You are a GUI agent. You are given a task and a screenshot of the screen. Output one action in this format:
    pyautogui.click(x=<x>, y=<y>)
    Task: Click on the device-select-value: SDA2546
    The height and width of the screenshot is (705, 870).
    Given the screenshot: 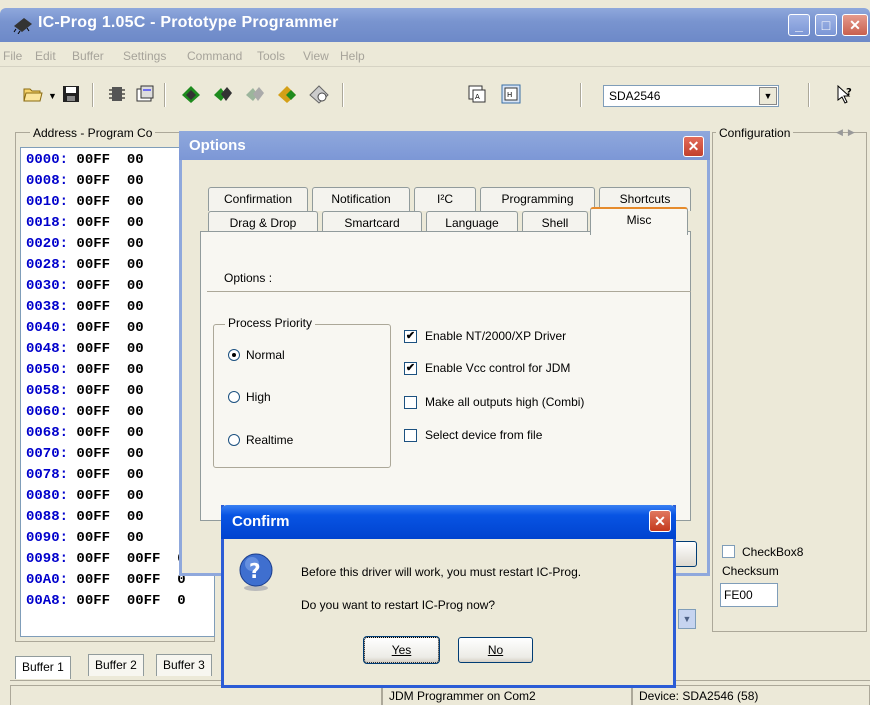 What is the action you would take?
    pyautogui.click(x=635, y=96)
    